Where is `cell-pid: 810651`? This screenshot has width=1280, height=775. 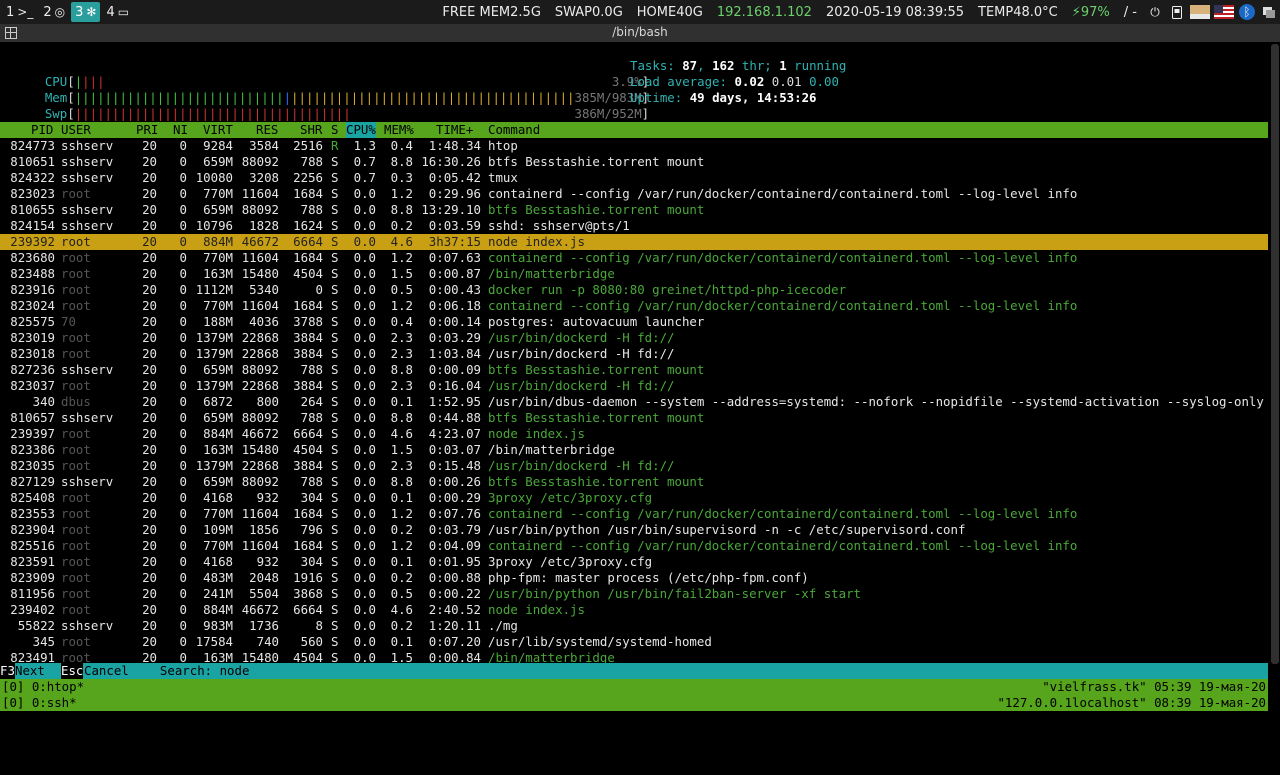
cell-pid: 810651 is located at coordinates (32, 161).